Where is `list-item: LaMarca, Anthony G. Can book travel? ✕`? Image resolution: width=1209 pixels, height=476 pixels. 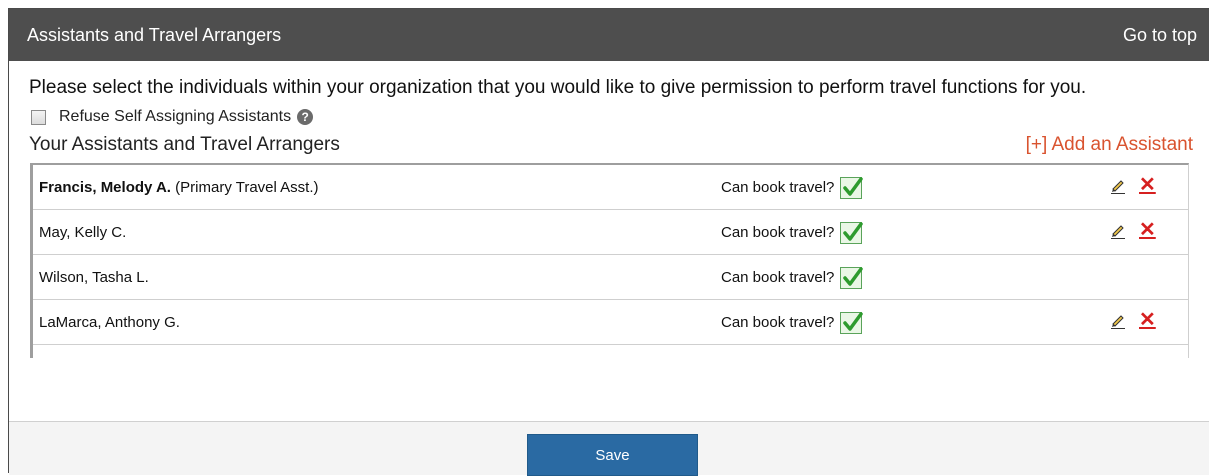 list-item: LaMarca, Anthony G. Can book travel? ✕ is located at coordinates (610, 322).